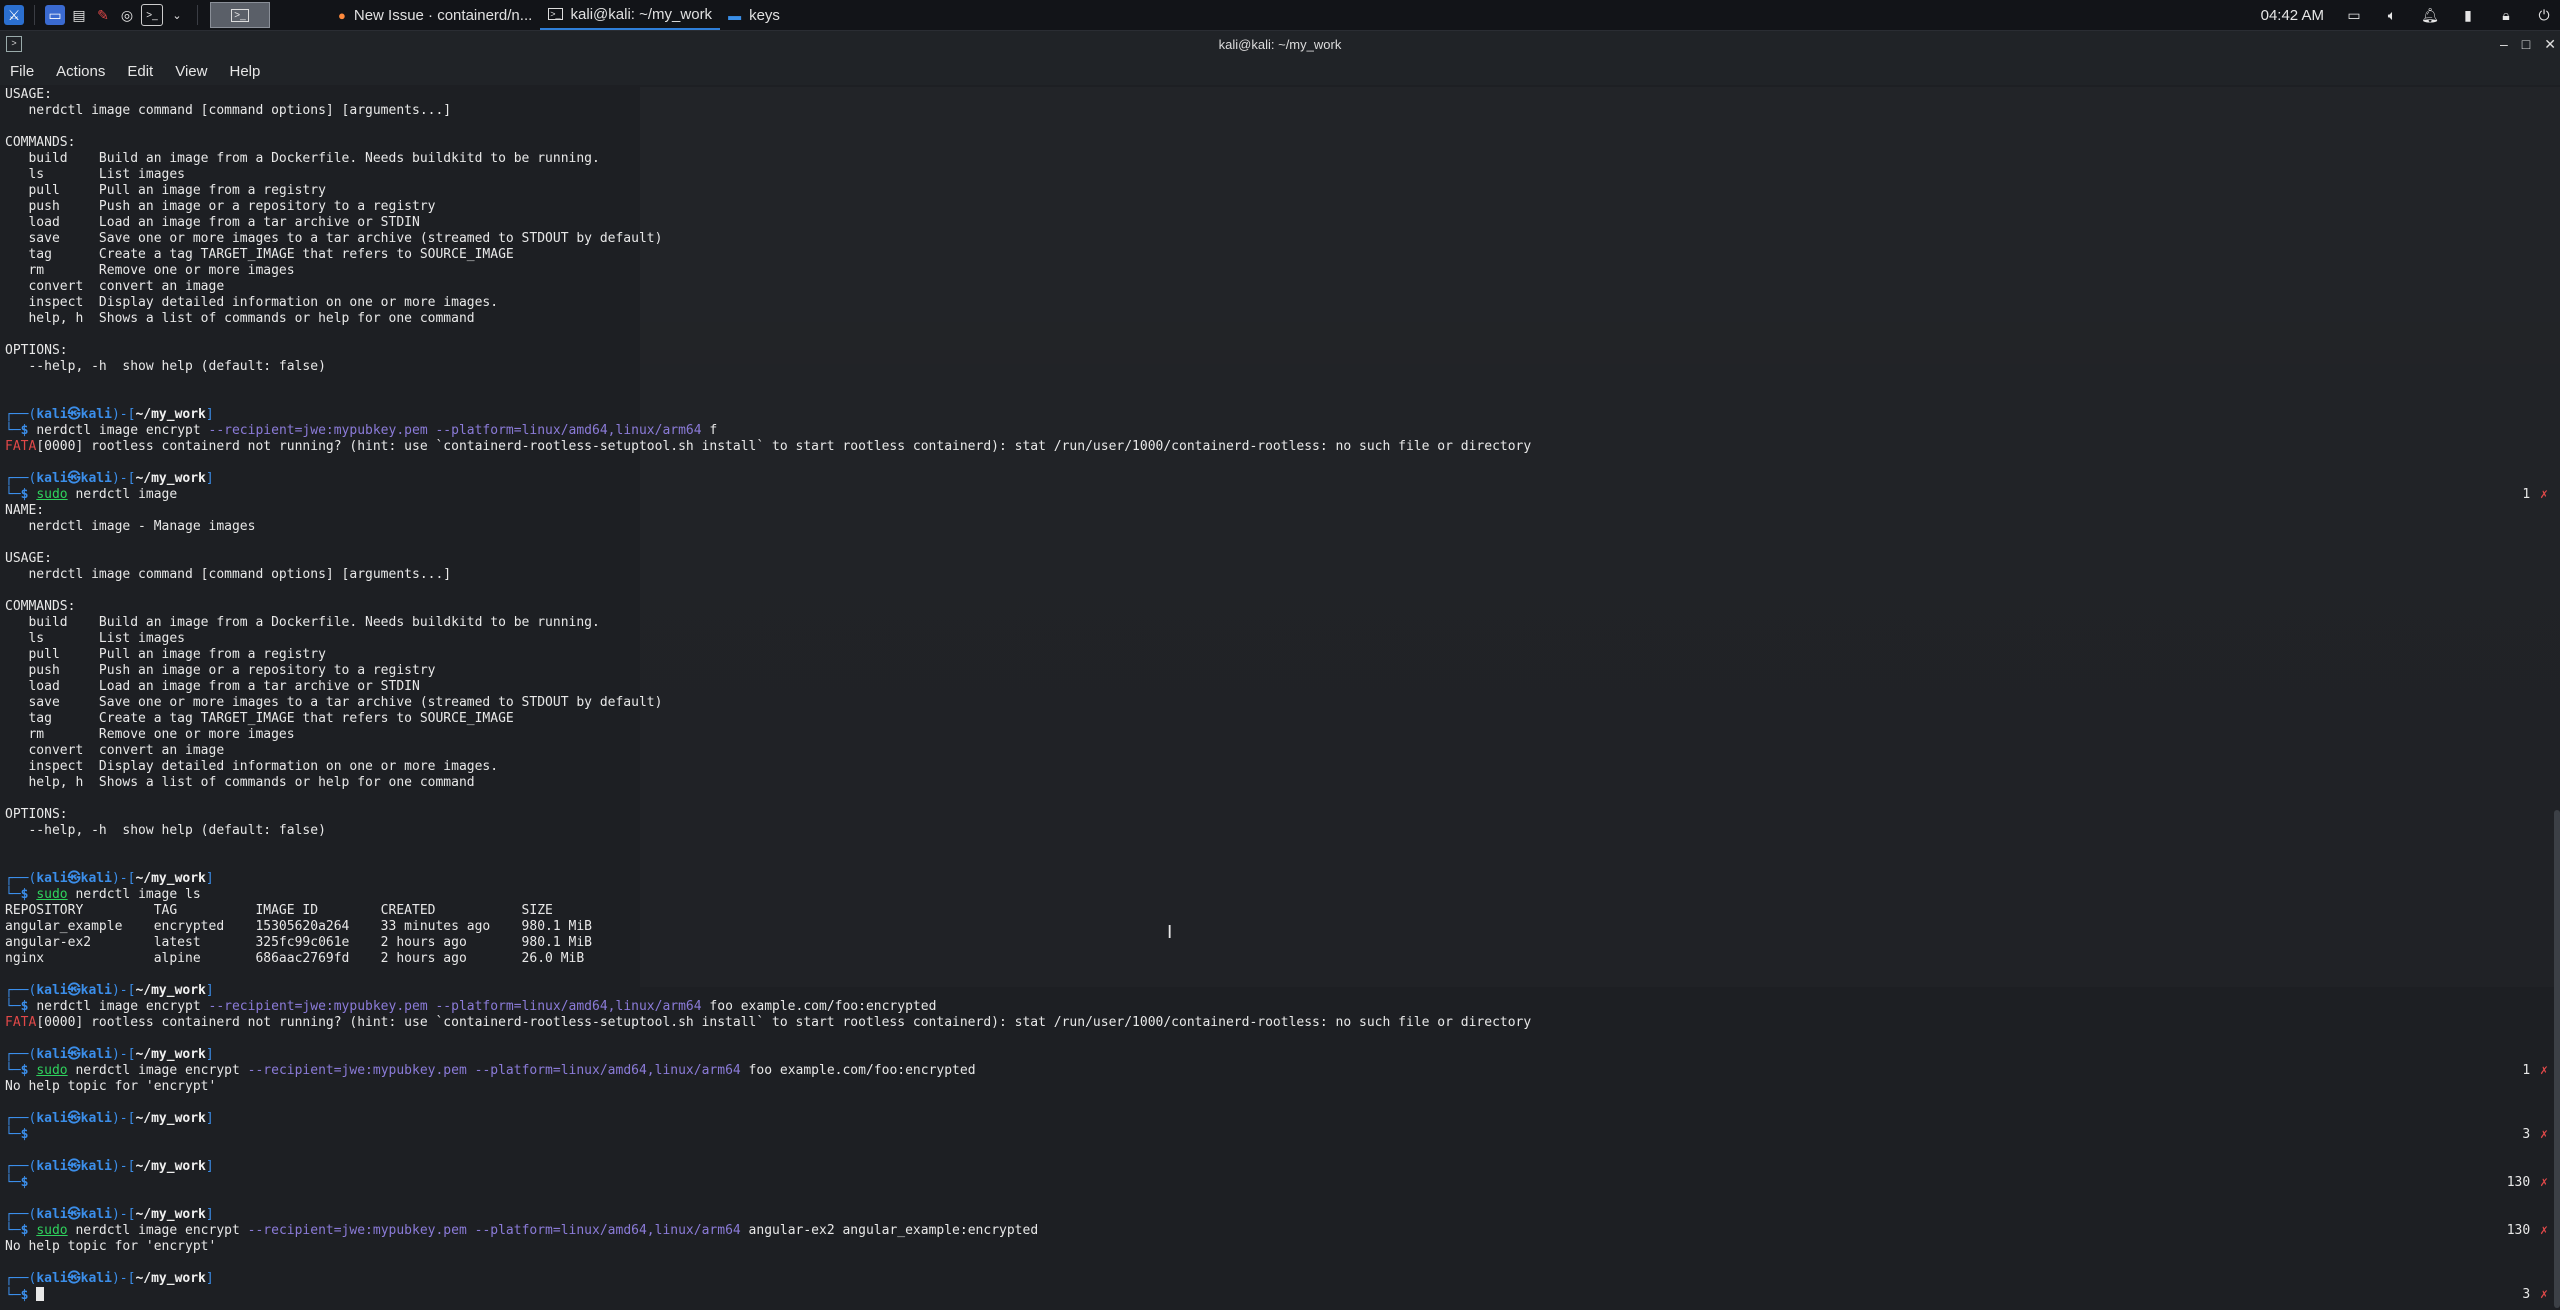 This screenshot has width=2560, height=1310. Describe the element at coordinates (1274, 527) in the screenshot. I see `output-line: nerdctl image - Manage images` at that location.